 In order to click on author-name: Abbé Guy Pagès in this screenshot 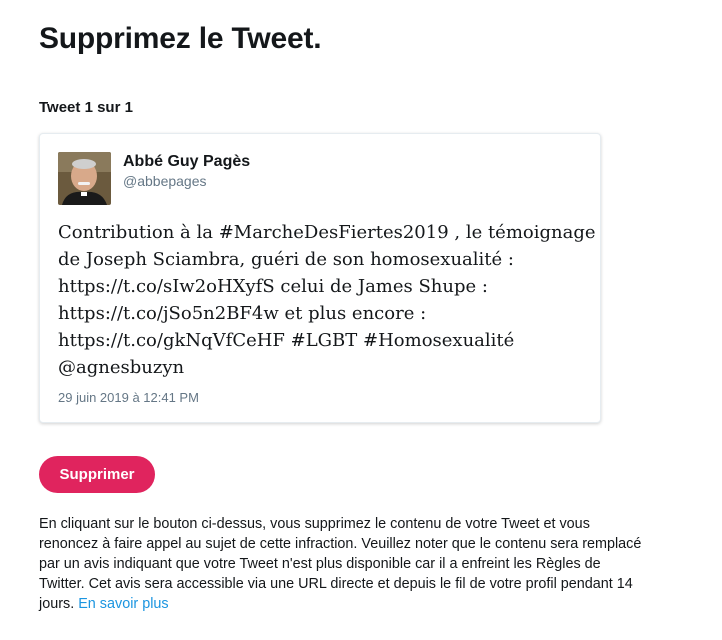, I will do `click(186, 162)`.